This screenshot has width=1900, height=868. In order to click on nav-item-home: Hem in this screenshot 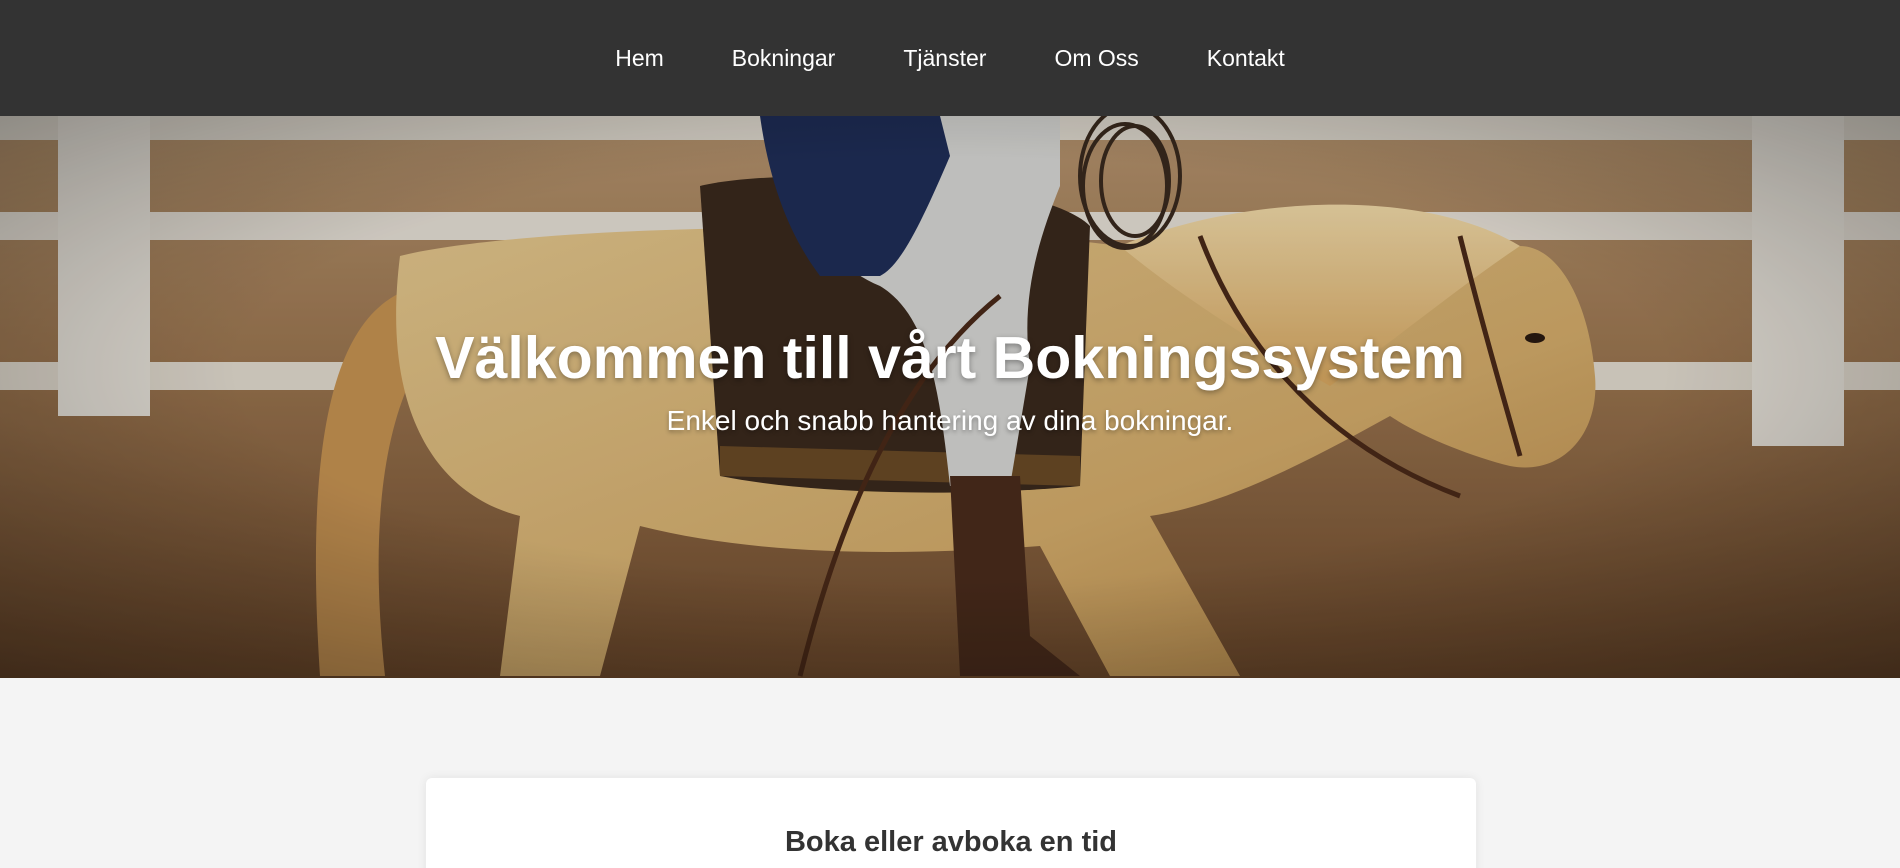, I will do `click(639, 58)`.